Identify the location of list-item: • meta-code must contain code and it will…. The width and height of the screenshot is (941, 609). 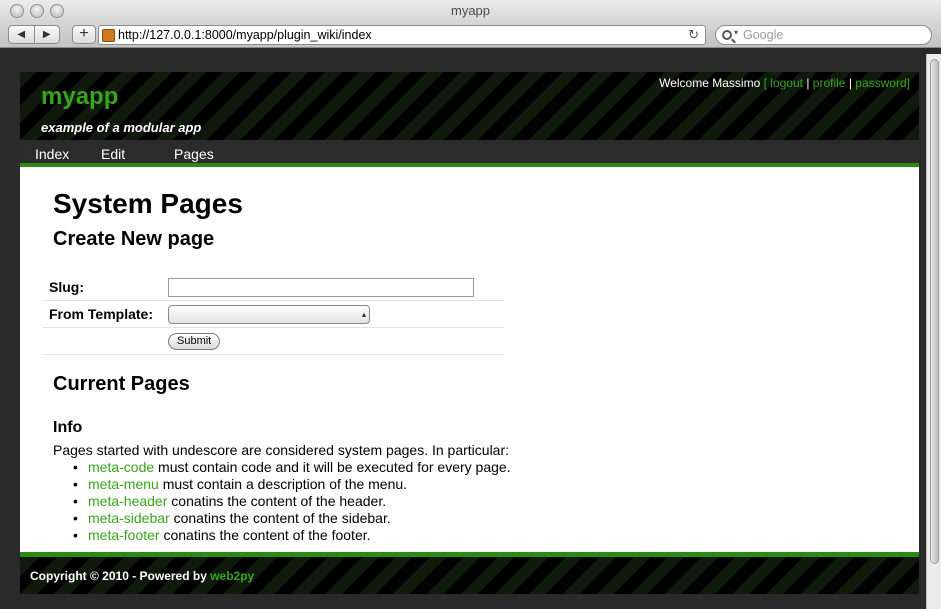
(292, 467).